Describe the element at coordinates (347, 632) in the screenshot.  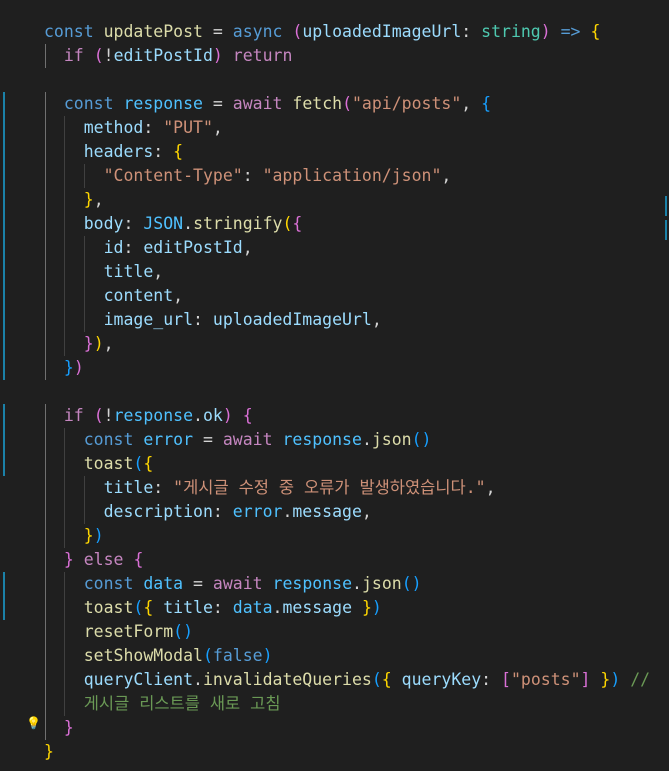
I see `code-line: resetForm()` at that location.